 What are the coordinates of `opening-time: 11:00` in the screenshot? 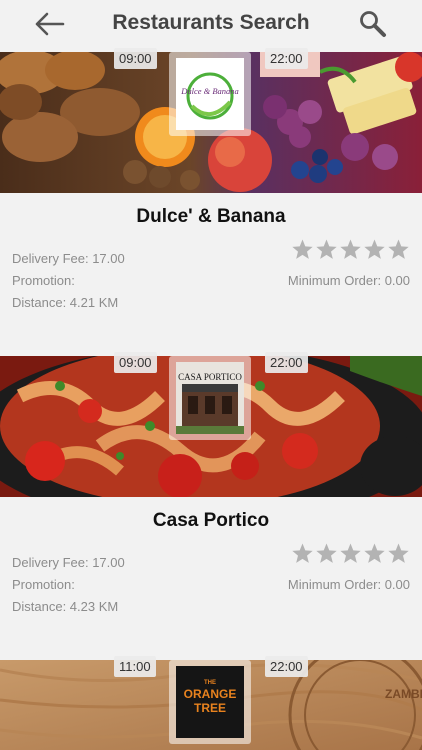 It's located at (135, 666).